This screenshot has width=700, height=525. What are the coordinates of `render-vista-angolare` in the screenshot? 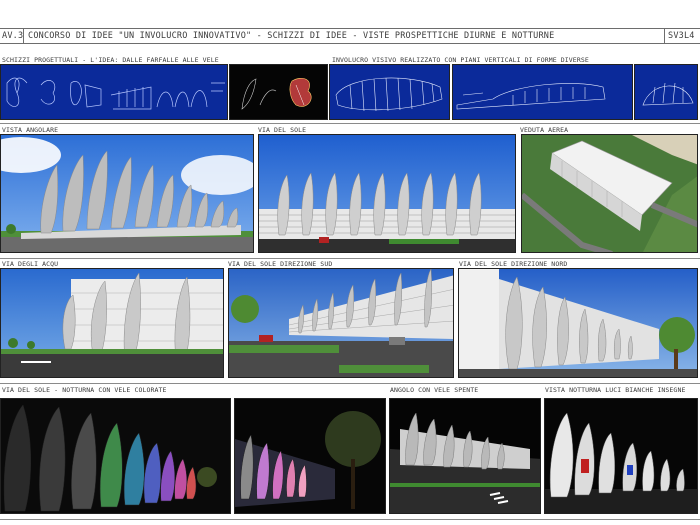 It's located at (127, 193).